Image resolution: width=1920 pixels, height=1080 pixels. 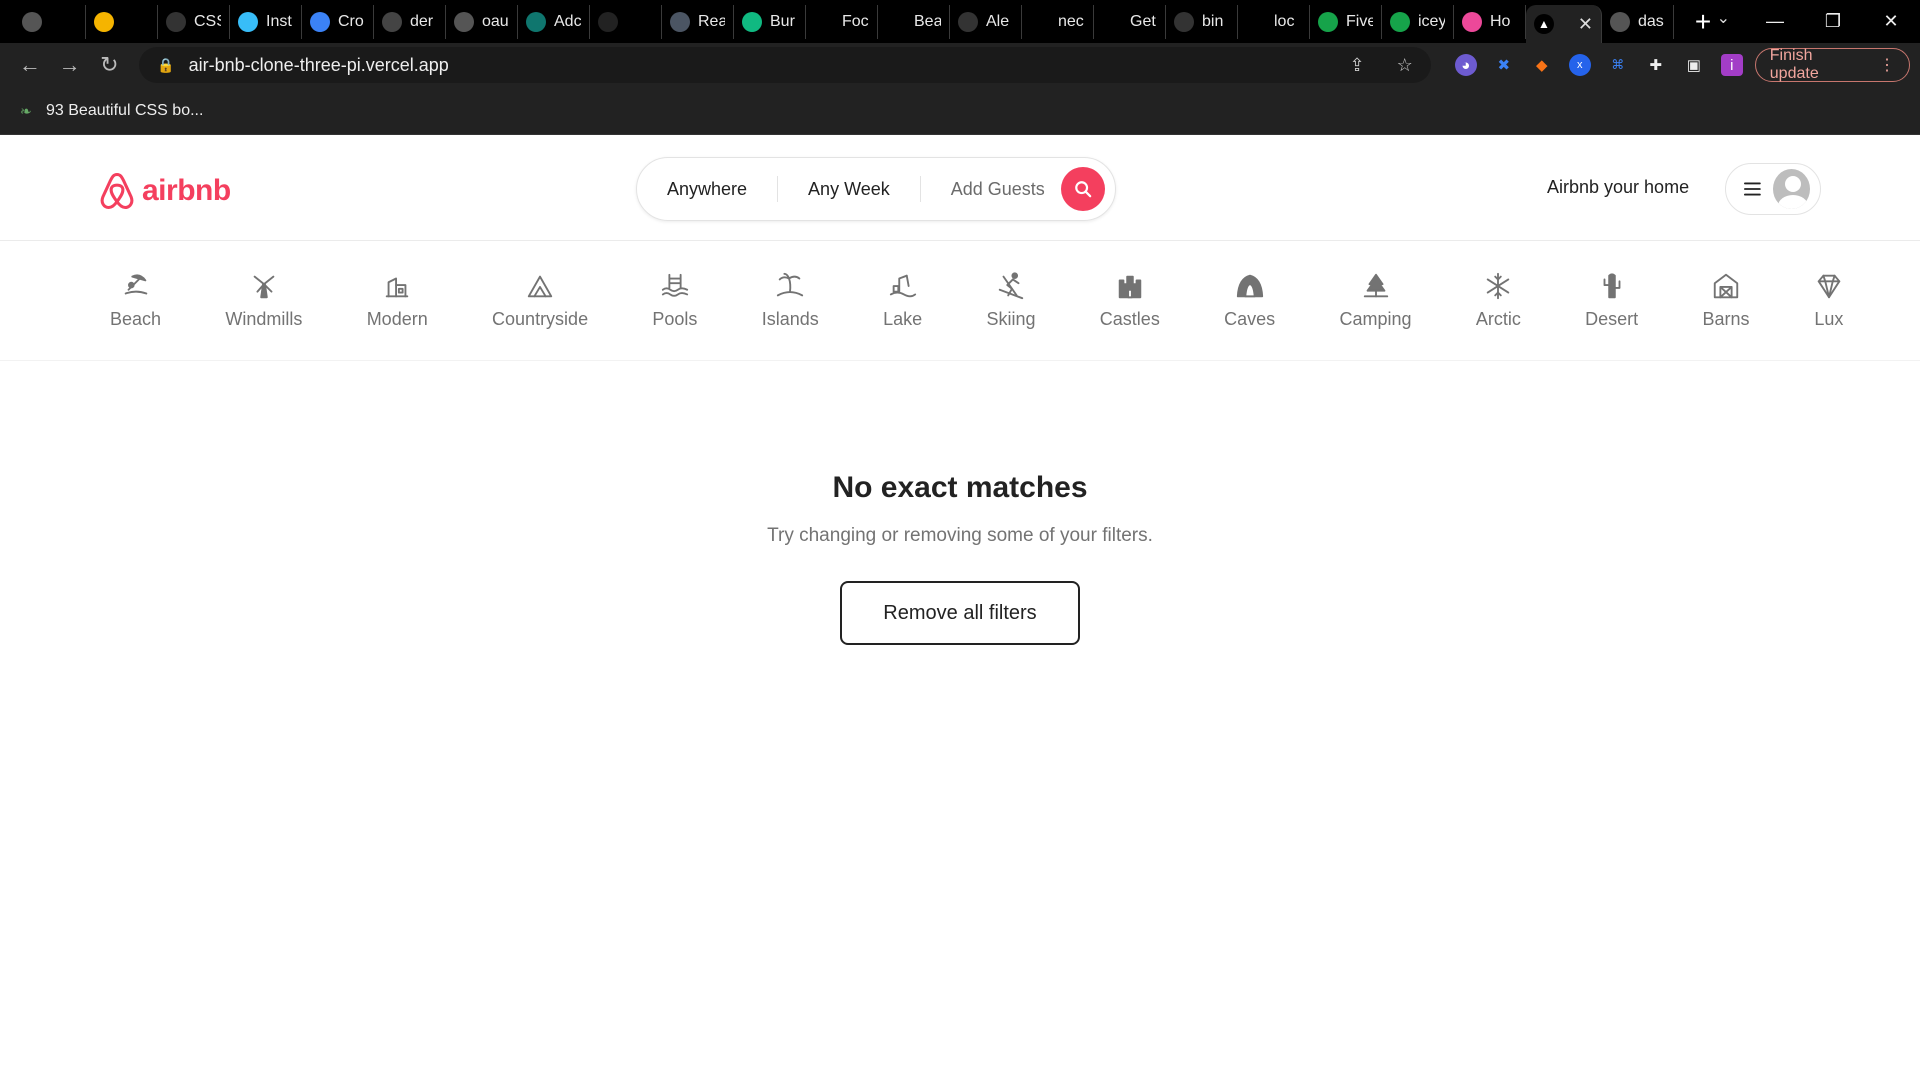 I want to click on more-menu-icon: ⋮, so click(x=1887, y=65).